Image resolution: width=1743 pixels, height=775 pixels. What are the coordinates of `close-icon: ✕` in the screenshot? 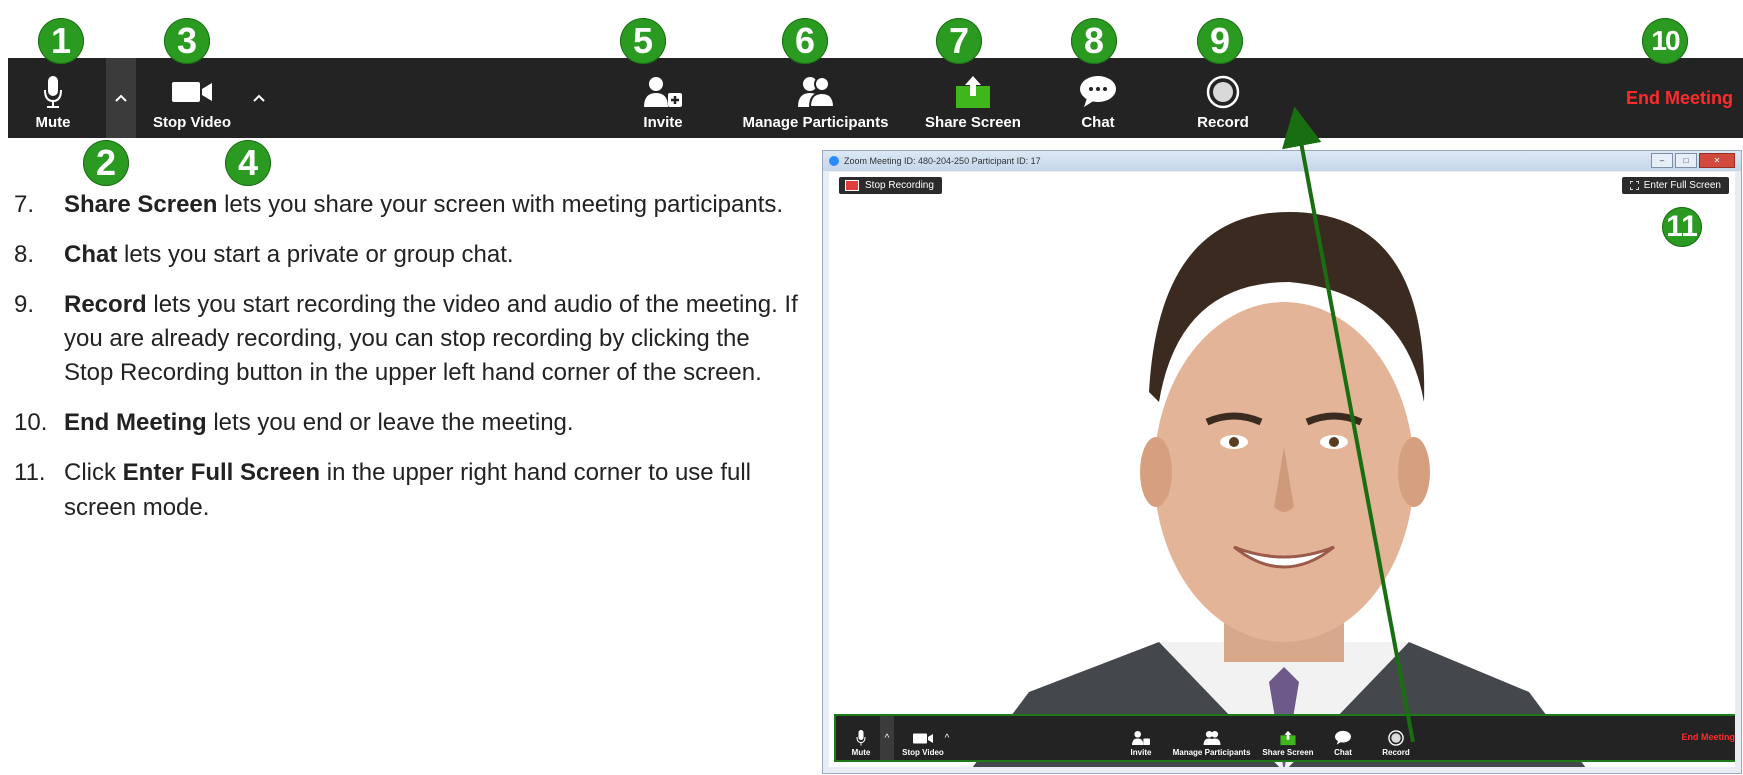 It's located at (1717, 160).